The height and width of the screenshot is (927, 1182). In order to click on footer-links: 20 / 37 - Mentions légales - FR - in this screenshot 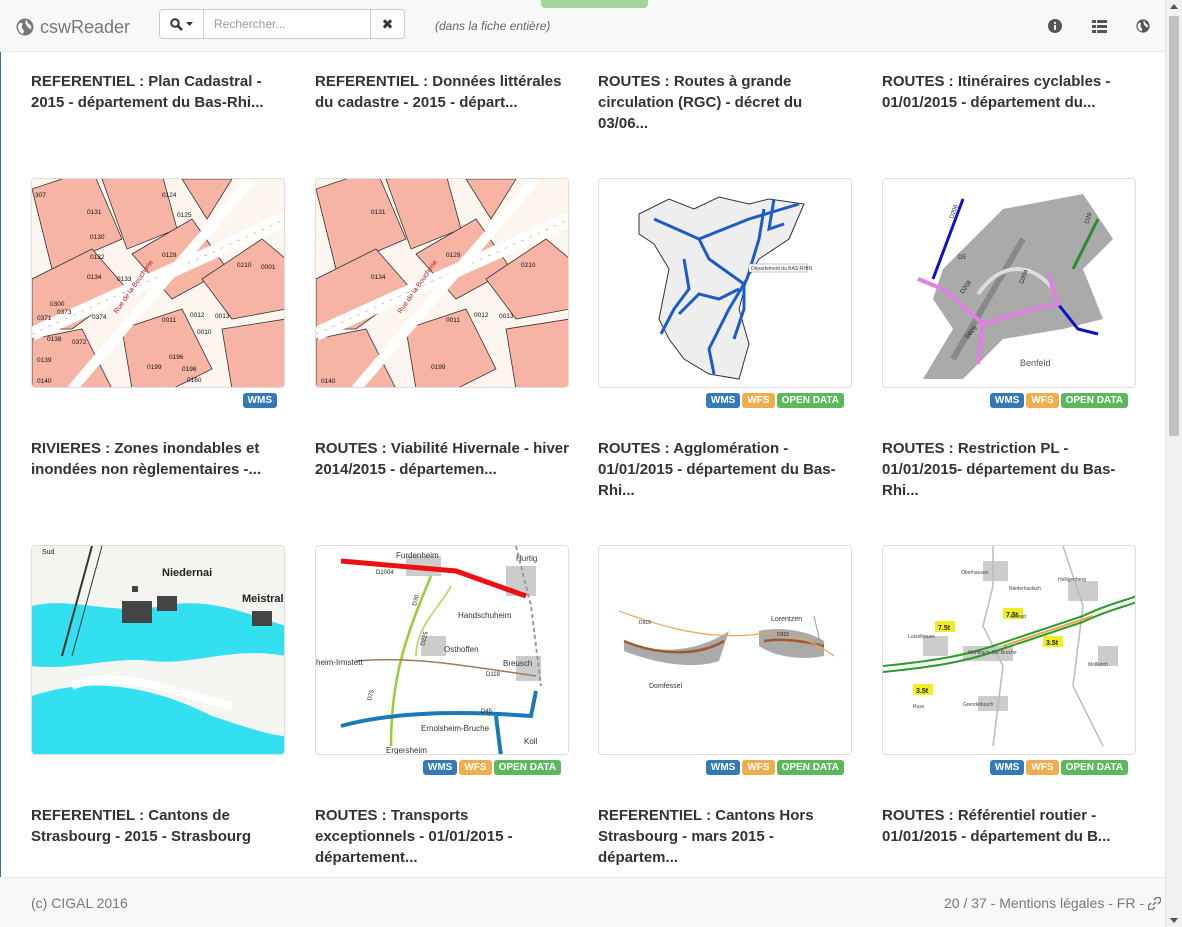, I will do `click(1052, 903)`.